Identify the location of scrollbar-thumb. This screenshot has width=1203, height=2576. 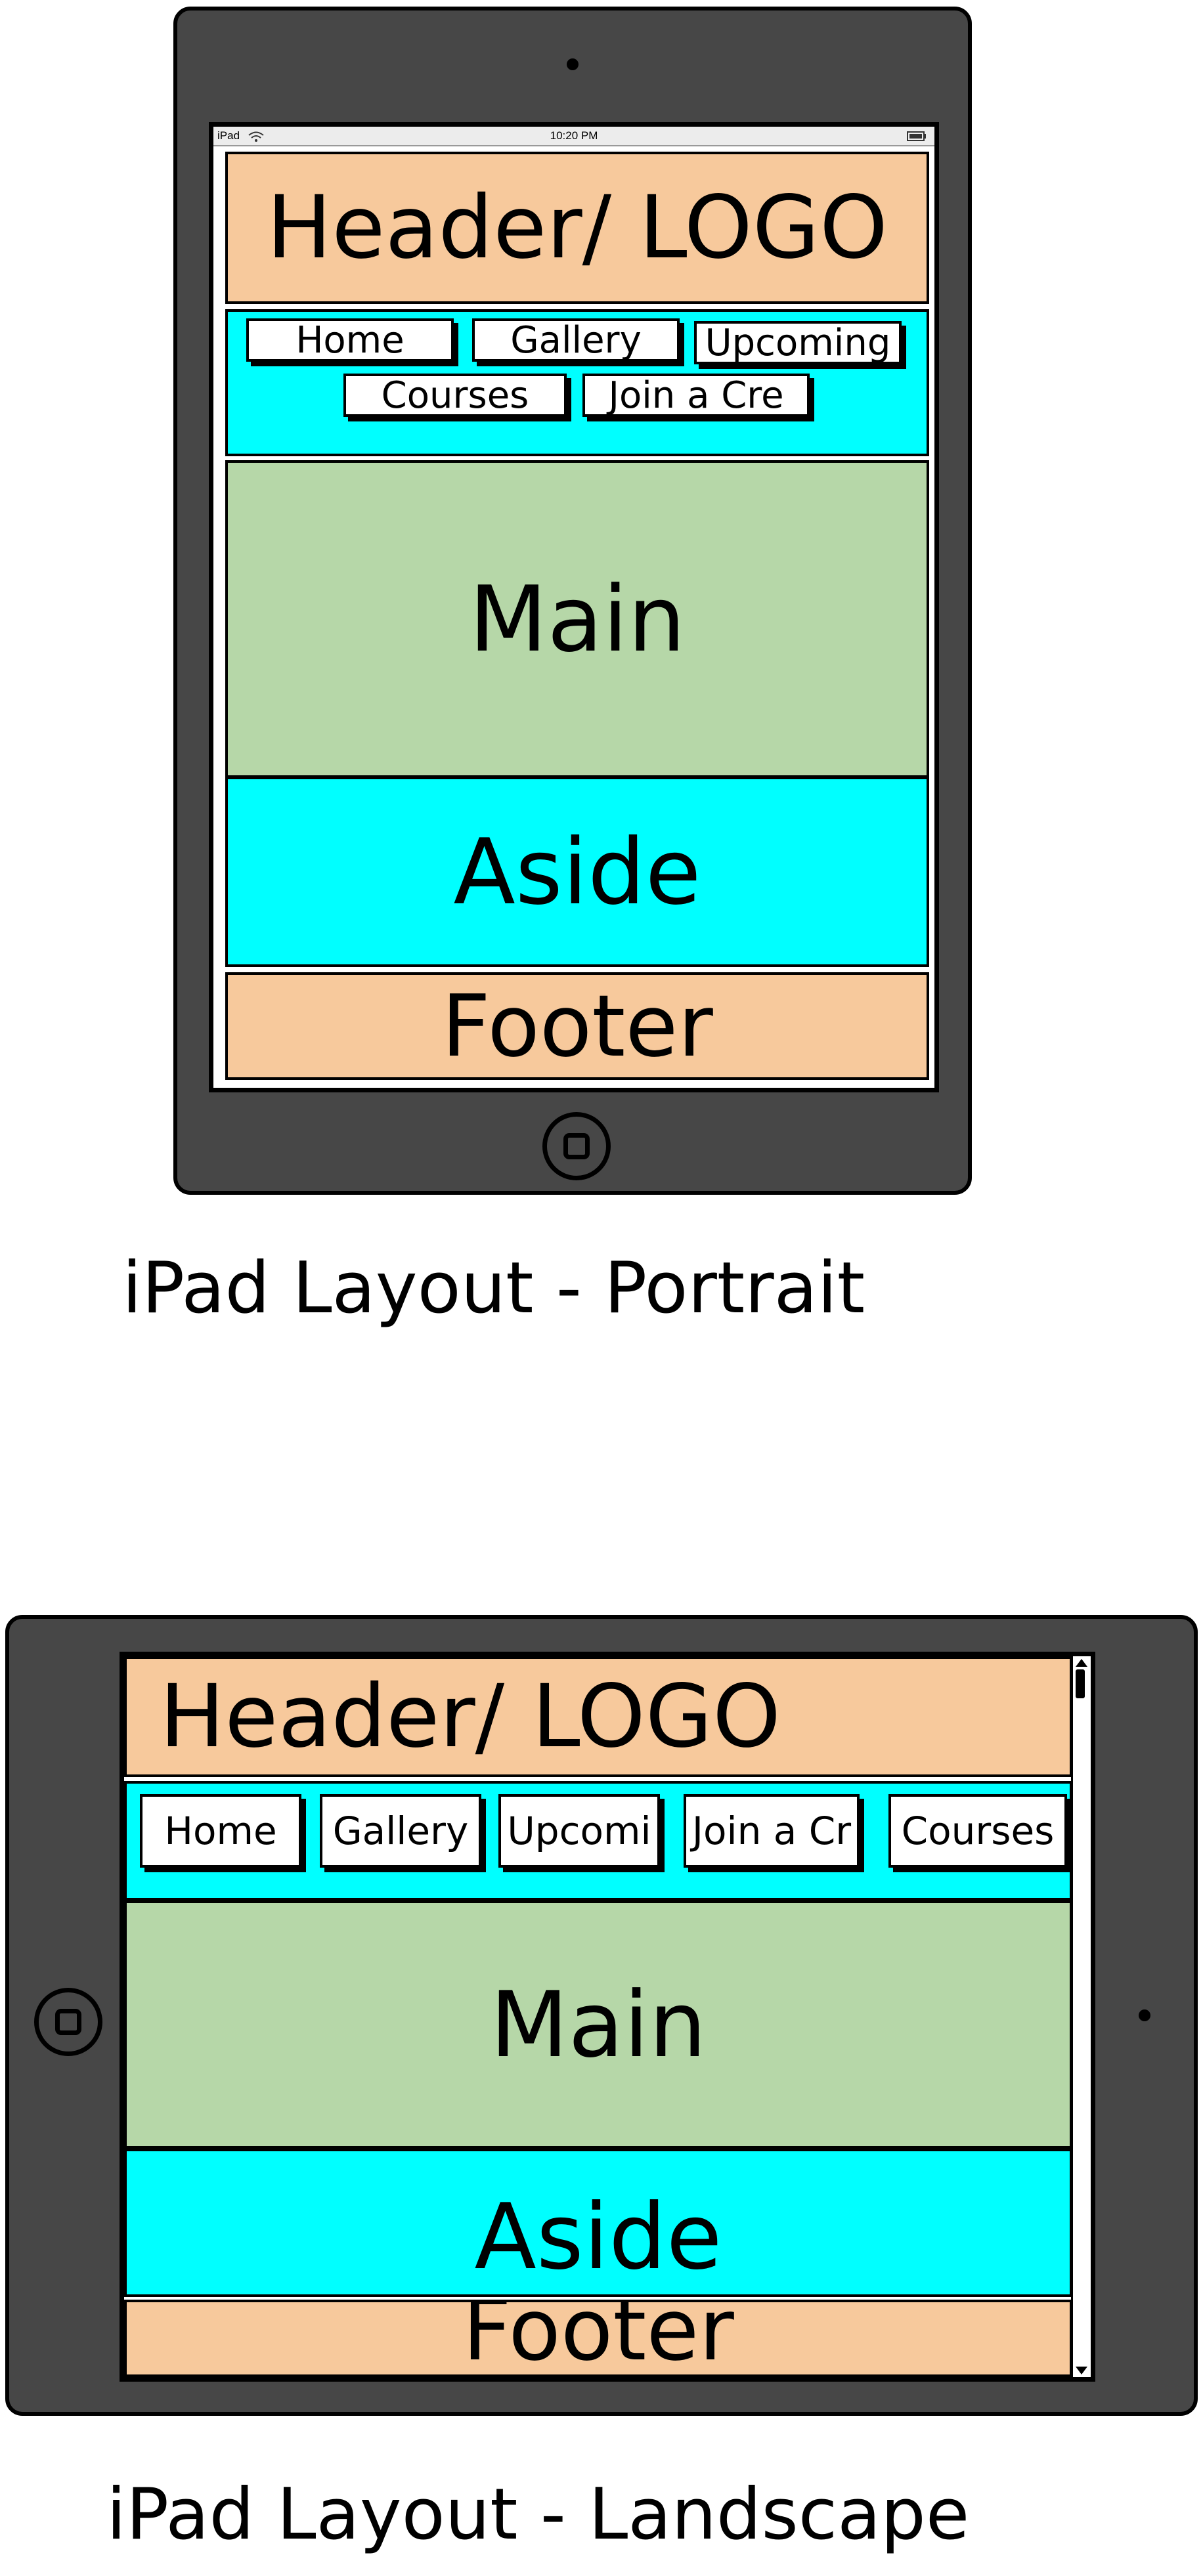
(1080, 1684).